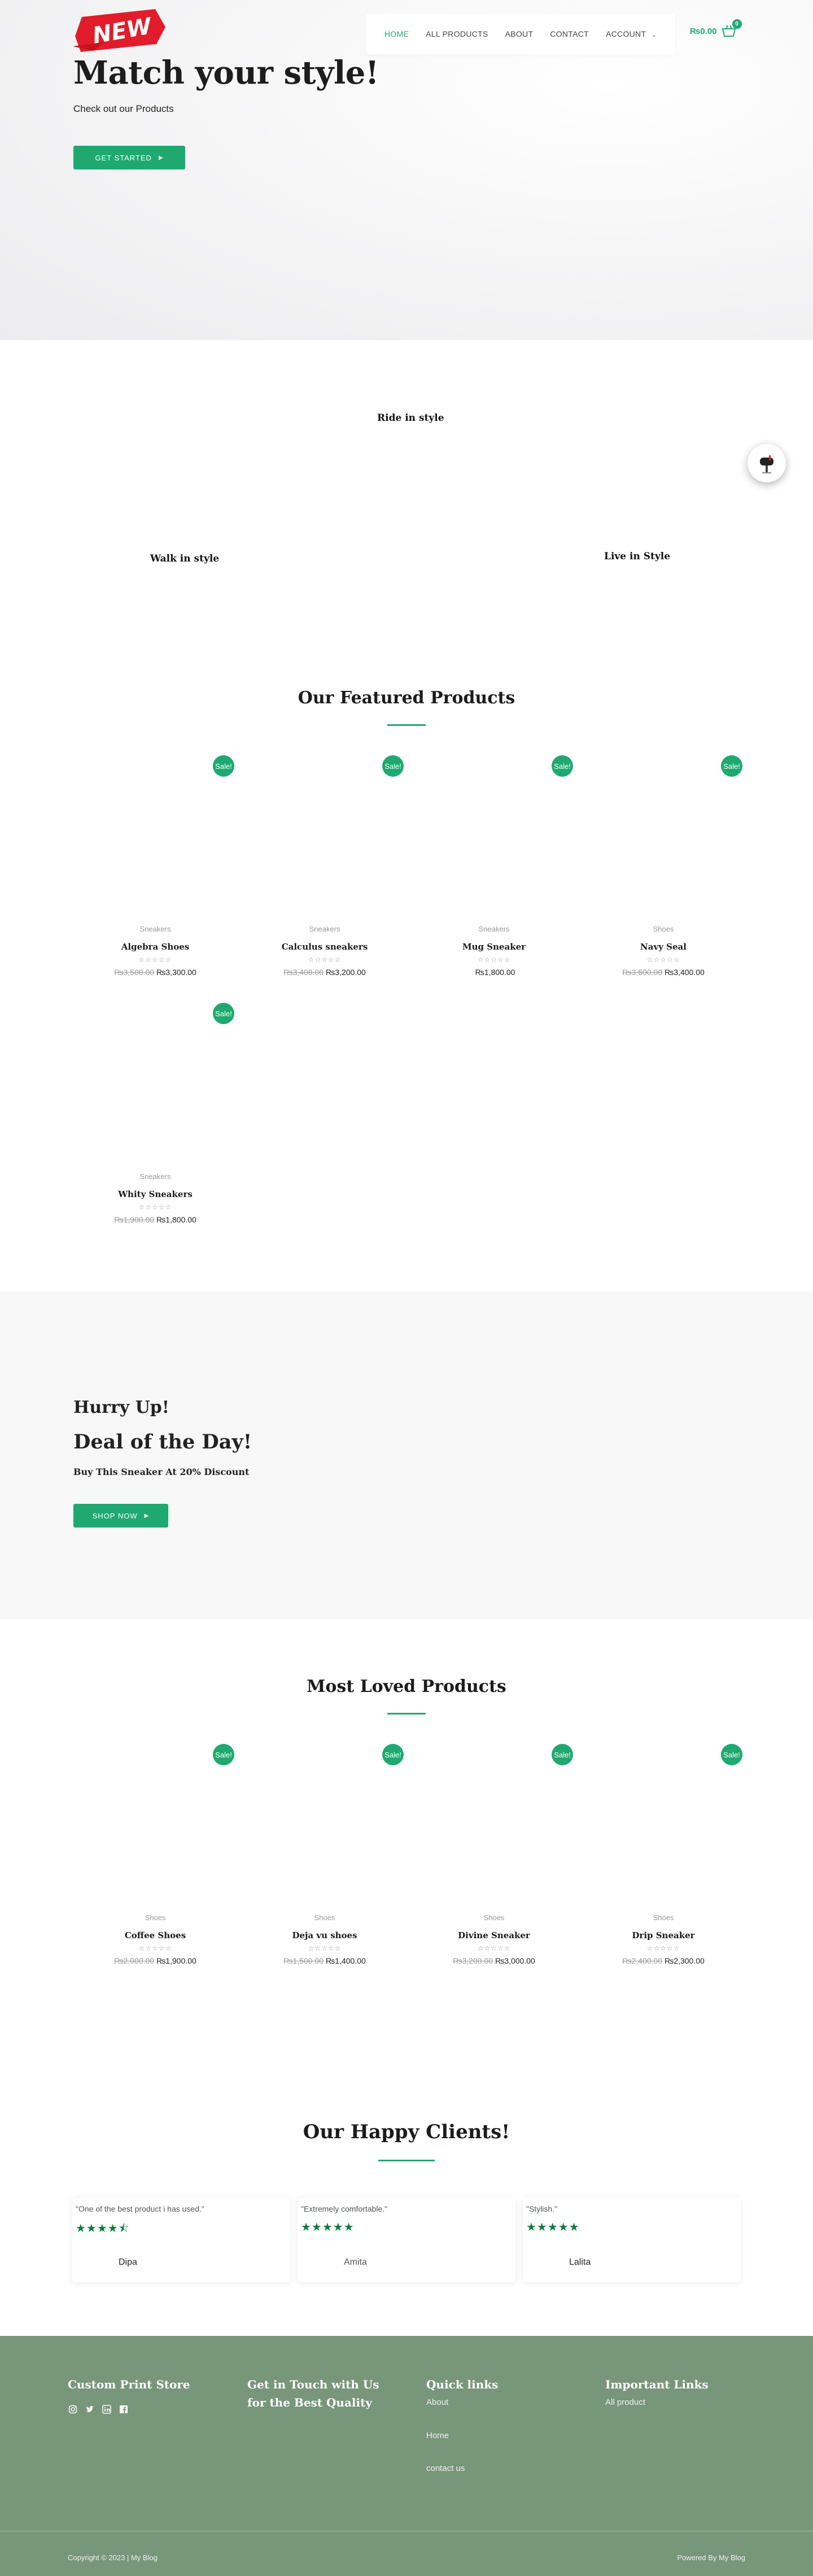 This screenshot has width=813, height=2576. Describe the element at coordinates (631, 33) in the screenshot. I see `nav-account: ACCOUNT ⌄` at that location.